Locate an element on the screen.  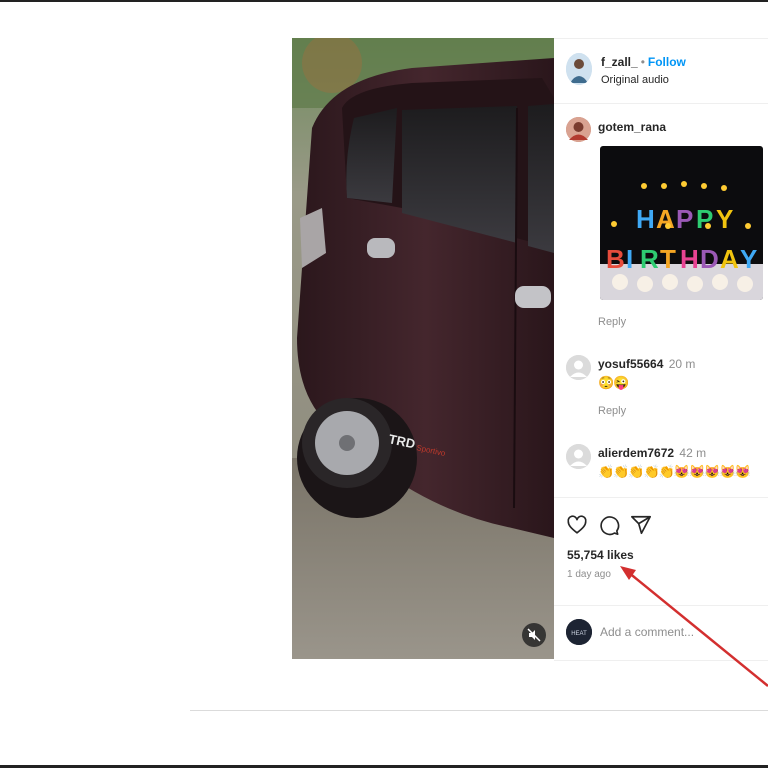
window-top-border is located at coordinates (384, 1).